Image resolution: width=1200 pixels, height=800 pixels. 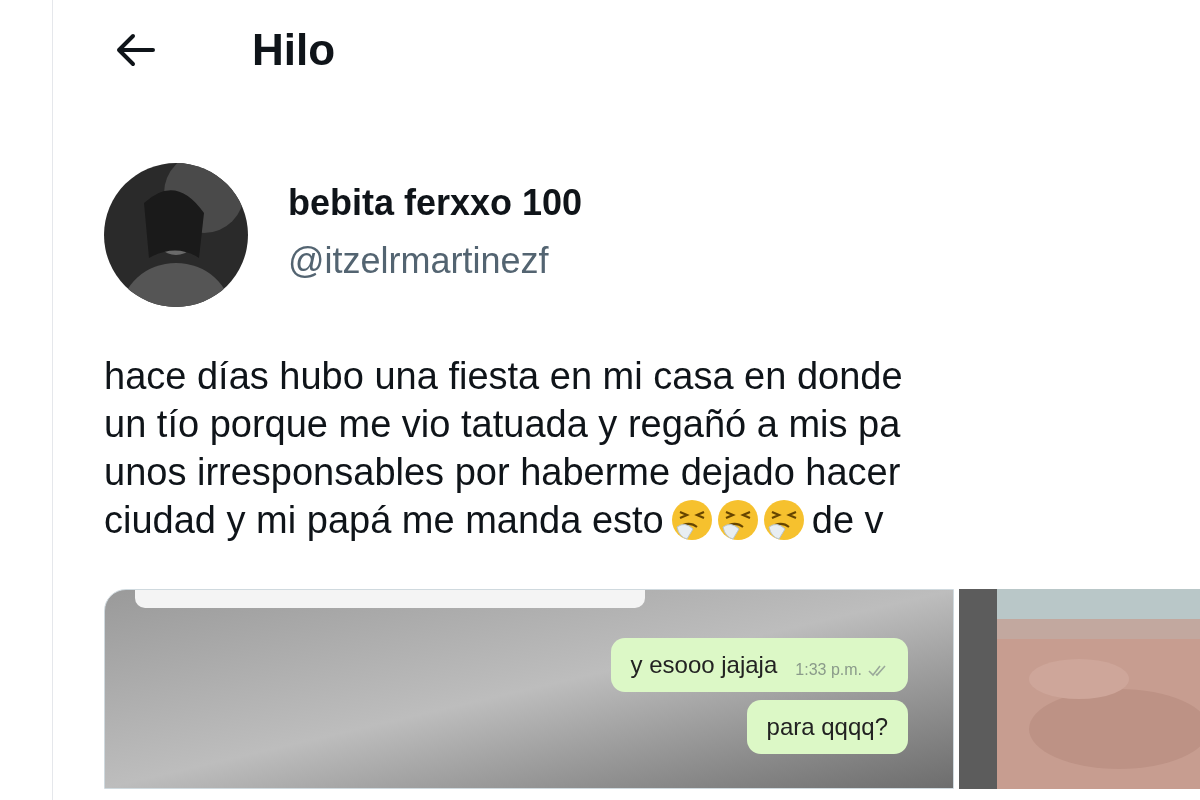 I want to click on message-text: para qqqq?, so click(x=827, y=727).